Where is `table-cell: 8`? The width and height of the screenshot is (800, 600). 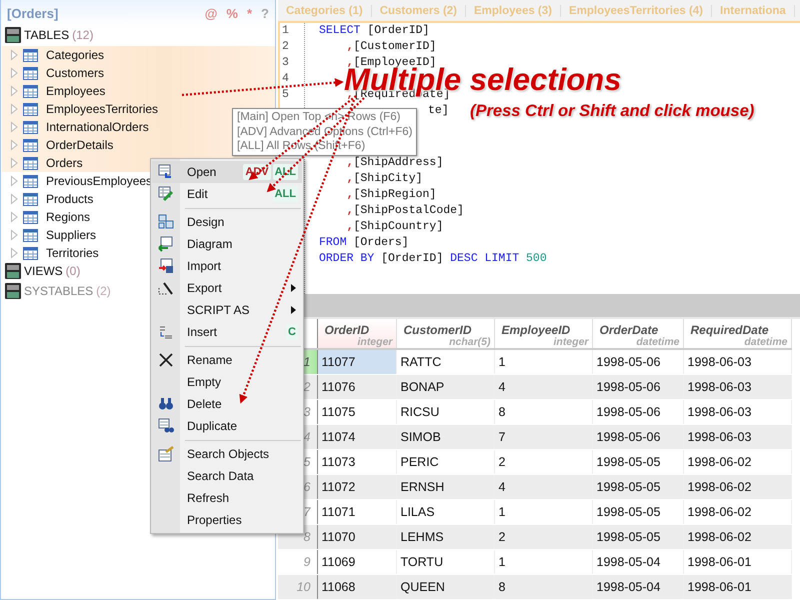
table-cell: 8 is located at coordinates (543, 587).